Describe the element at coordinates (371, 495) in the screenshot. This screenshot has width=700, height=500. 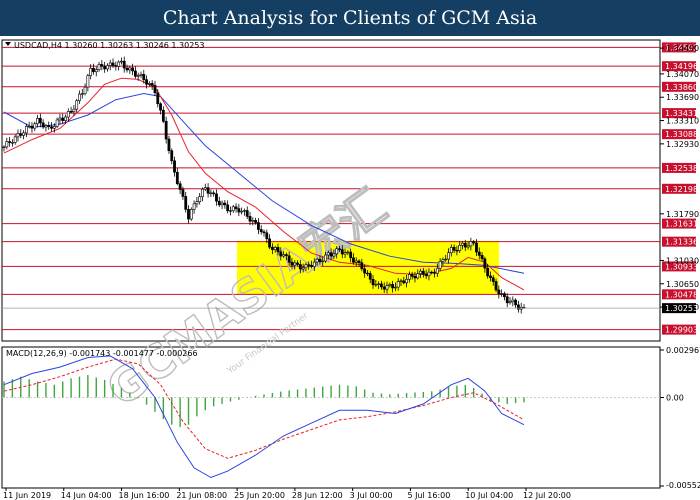
I see `x-tick-label: 3 Jul 00:00` at that location.